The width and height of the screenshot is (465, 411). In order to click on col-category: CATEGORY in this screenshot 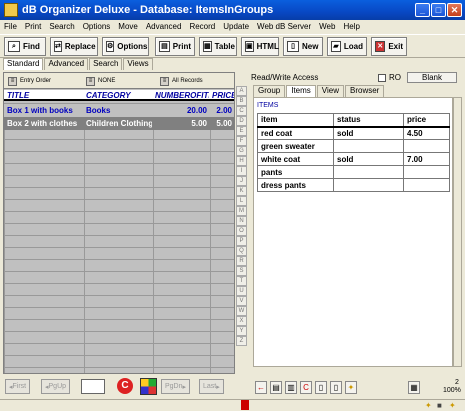, I will do `click(119, 95)`.